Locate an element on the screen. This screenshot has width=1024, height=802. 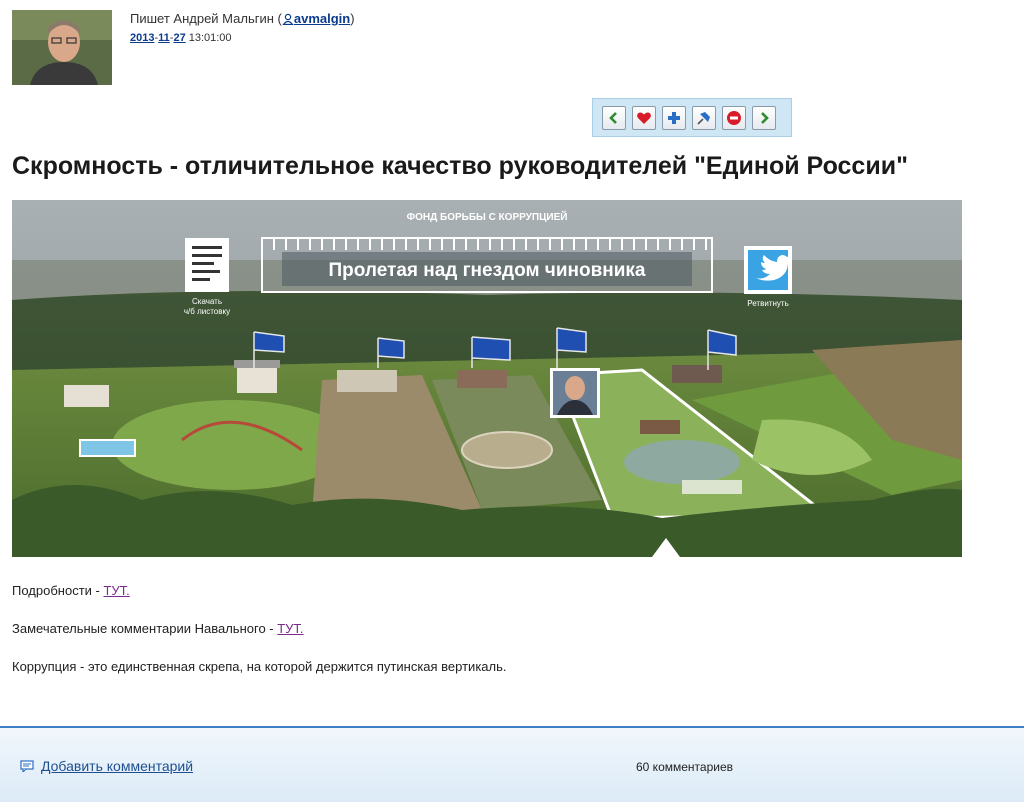
heart-icon is located at coordinates (644, 118).